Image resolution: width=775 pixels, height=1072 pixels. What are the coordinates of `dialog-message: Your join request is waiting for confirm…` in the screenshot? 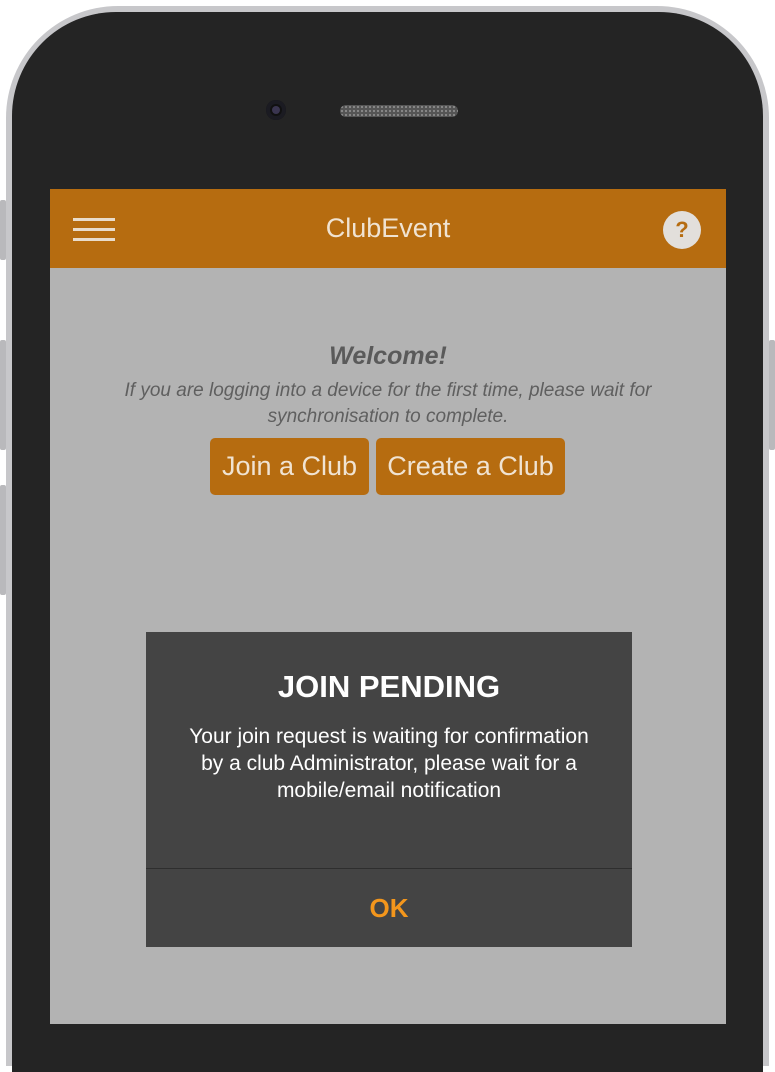 It's located at (389, 763).